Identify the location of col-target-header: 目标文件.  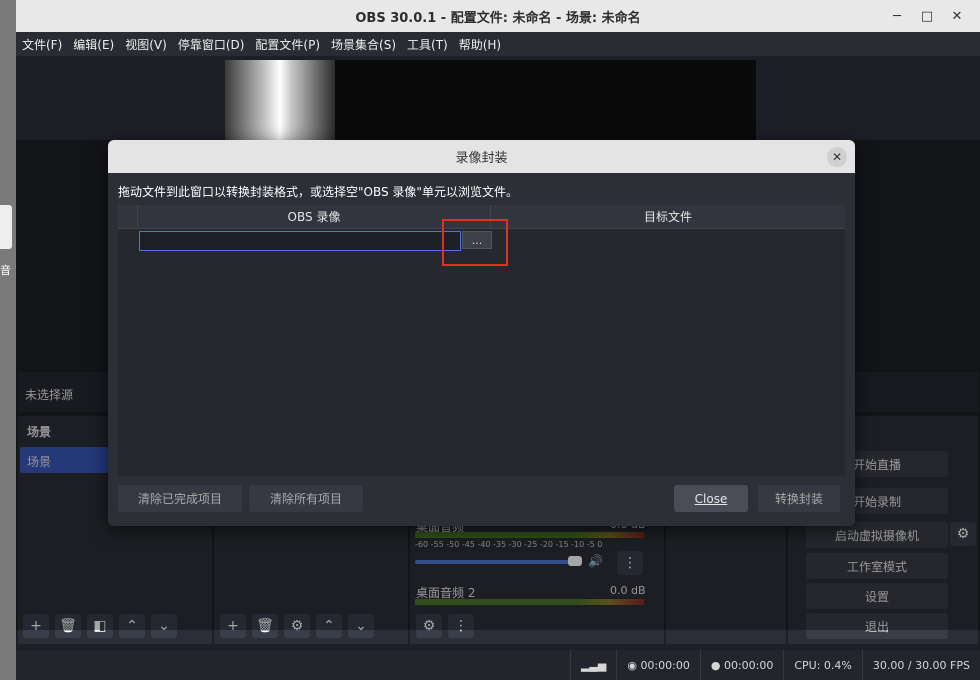
(667, 217).